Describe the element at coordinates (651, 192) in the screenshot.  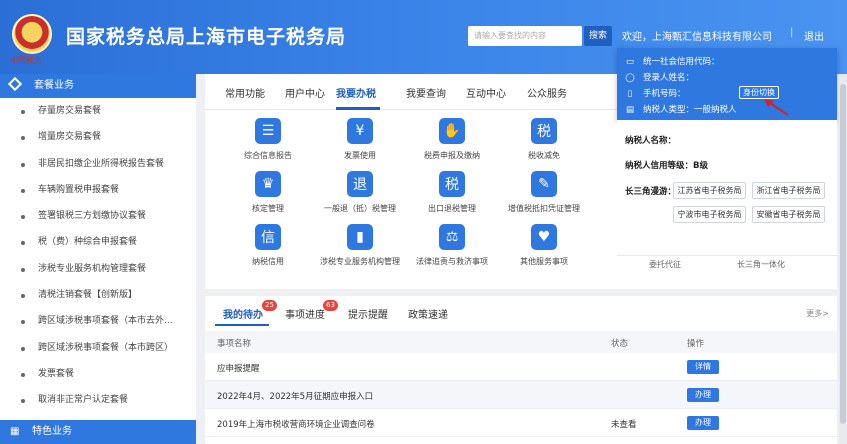
I see `yrd-roaming-label: 长三角漫游：` at that location.